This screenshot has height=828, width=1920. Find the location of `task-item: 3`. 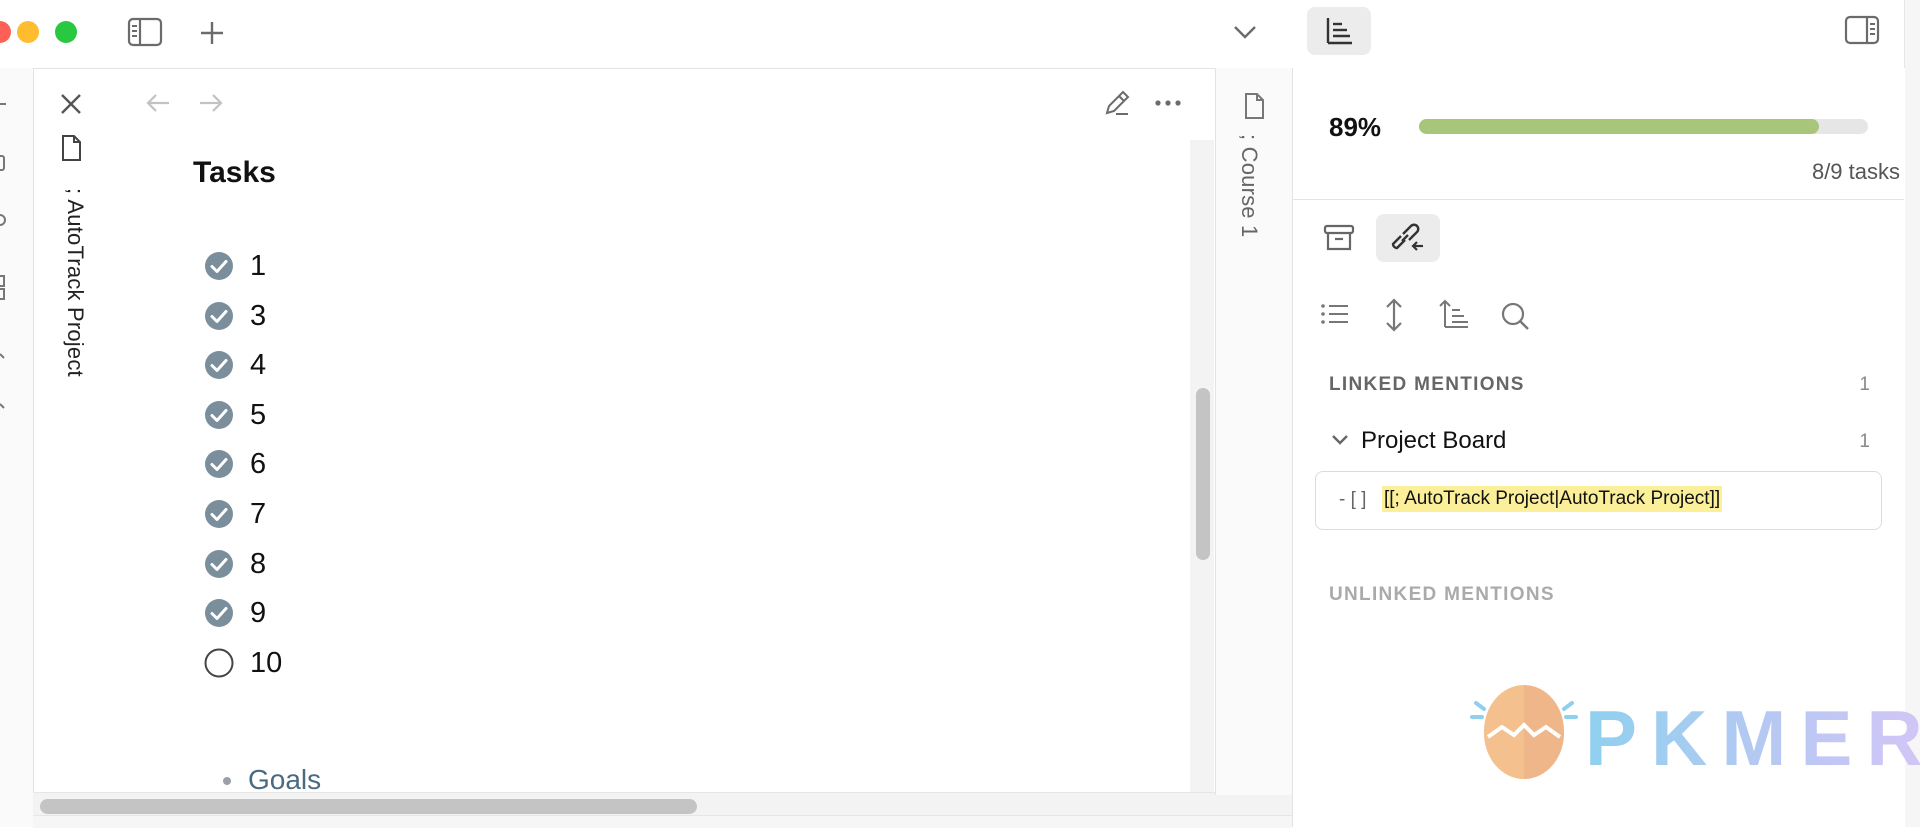

task-item: 3 is located at coordinates (235, 316).